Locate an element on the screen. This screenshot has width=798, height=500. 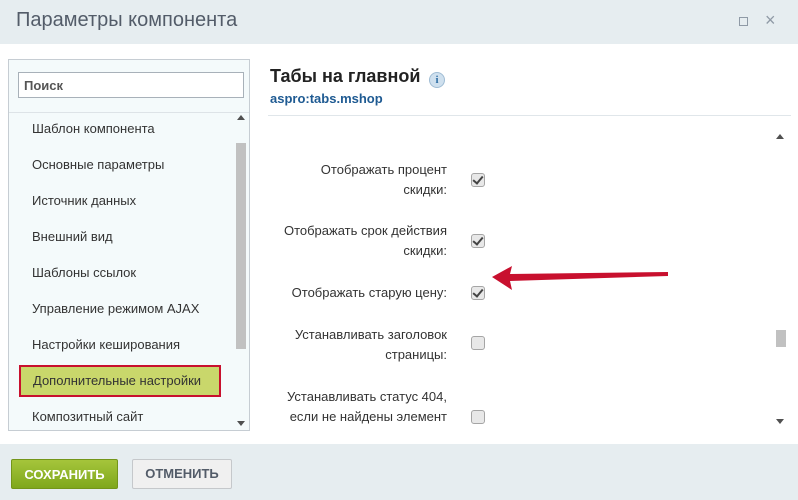
search-input is located at coordinates (131, 85).